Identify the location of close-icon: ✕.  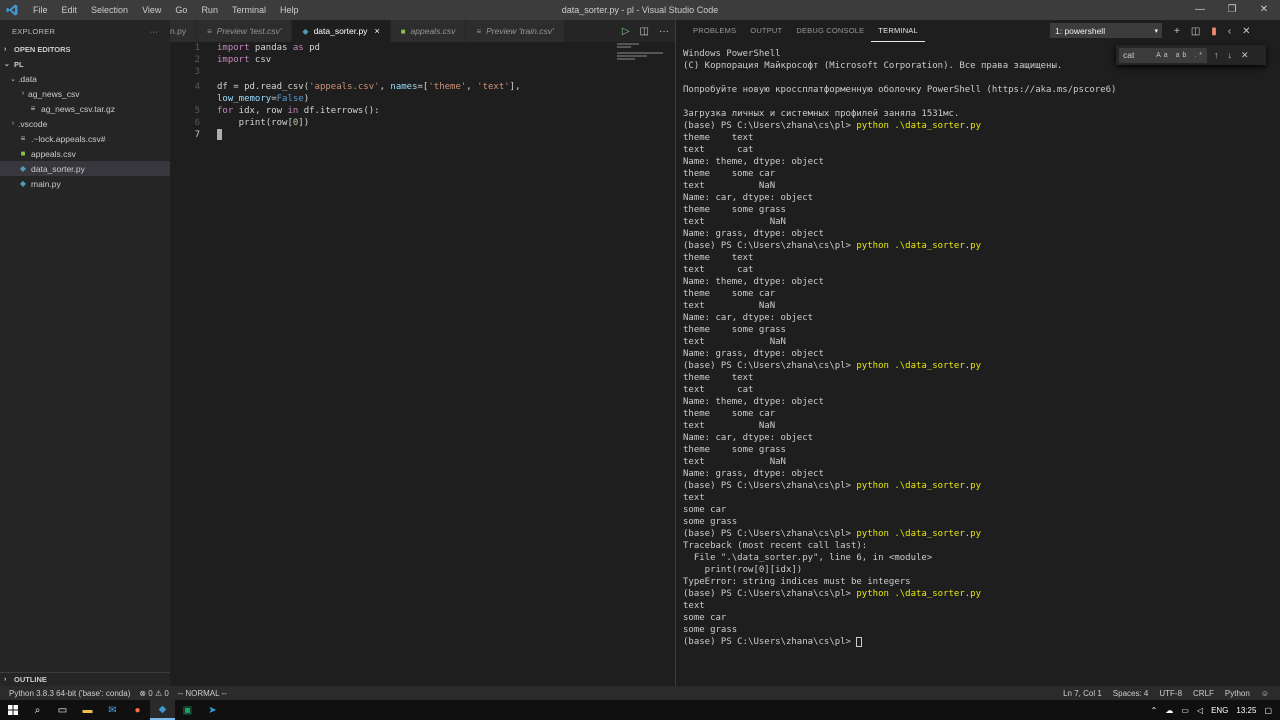
(1245, 55).